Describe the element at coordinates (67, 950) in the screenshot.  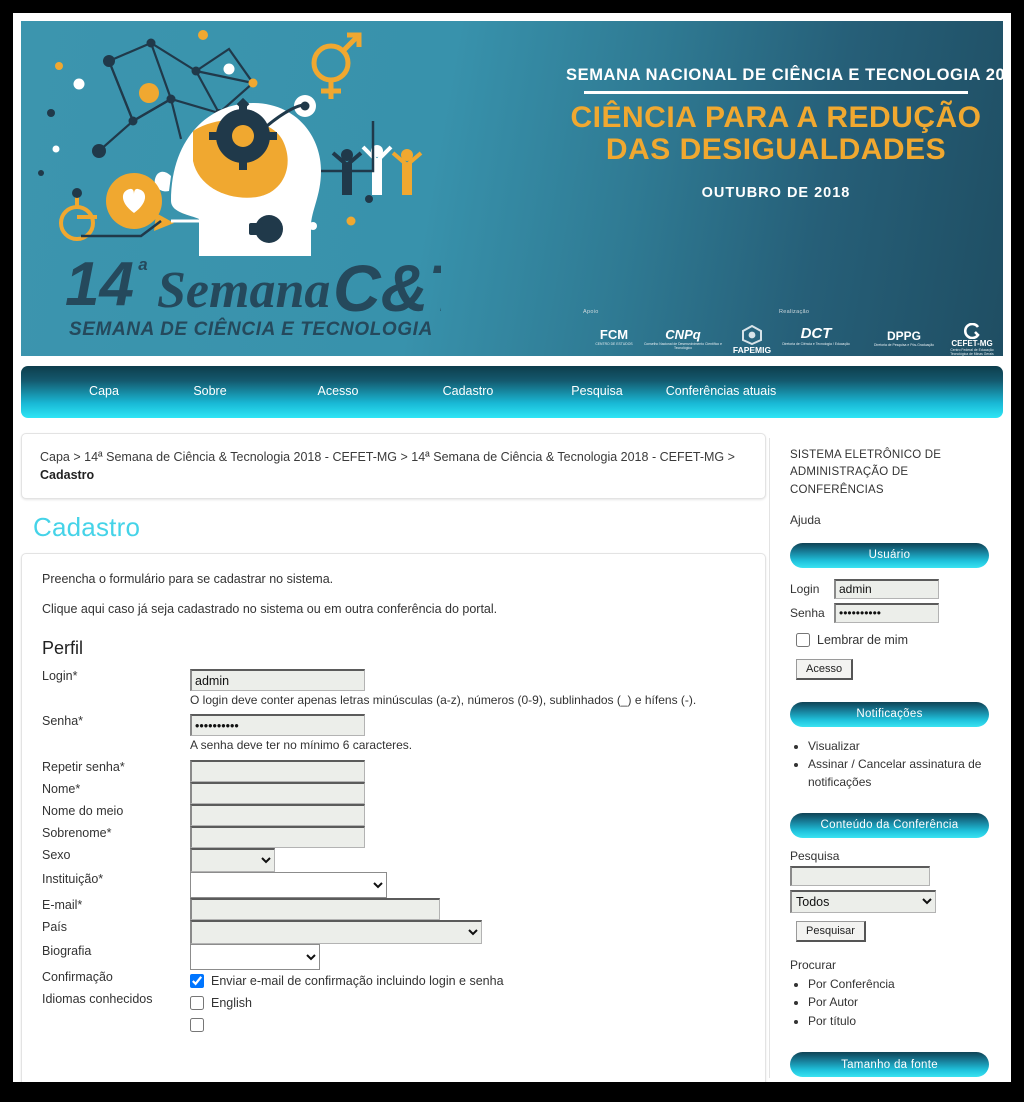
I see `label-biografia: Biografia` at that location.